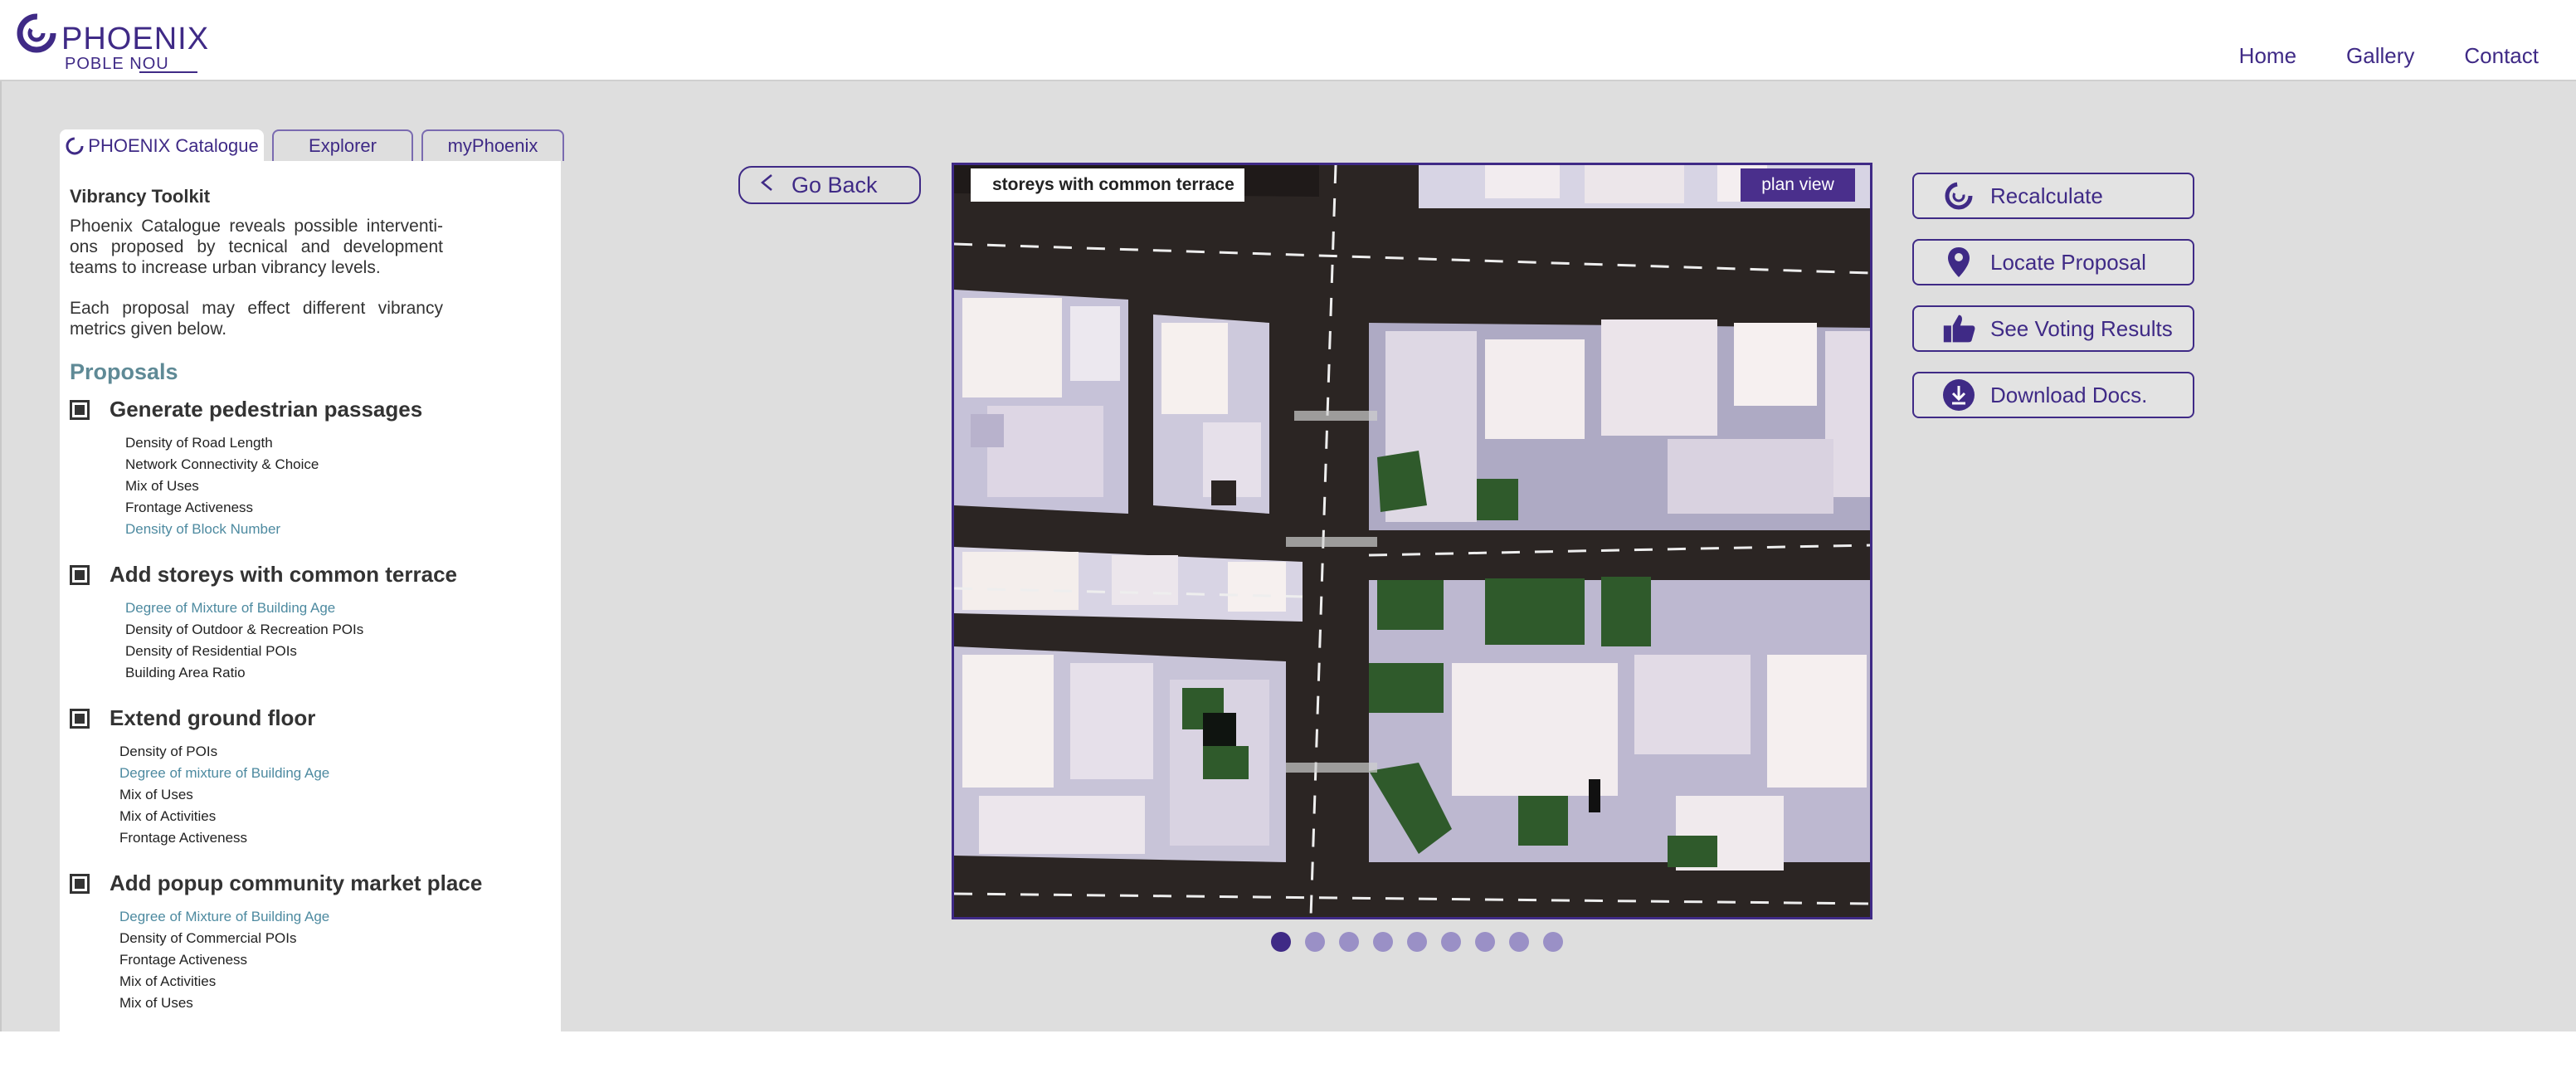 Image resolution: width=2576 pixels, height=1068 pixels. What do you see at coordinates (185, 672) in the screenshot?
I see `metric-item: Building Area Ratio` at bounding box center [185, 672].